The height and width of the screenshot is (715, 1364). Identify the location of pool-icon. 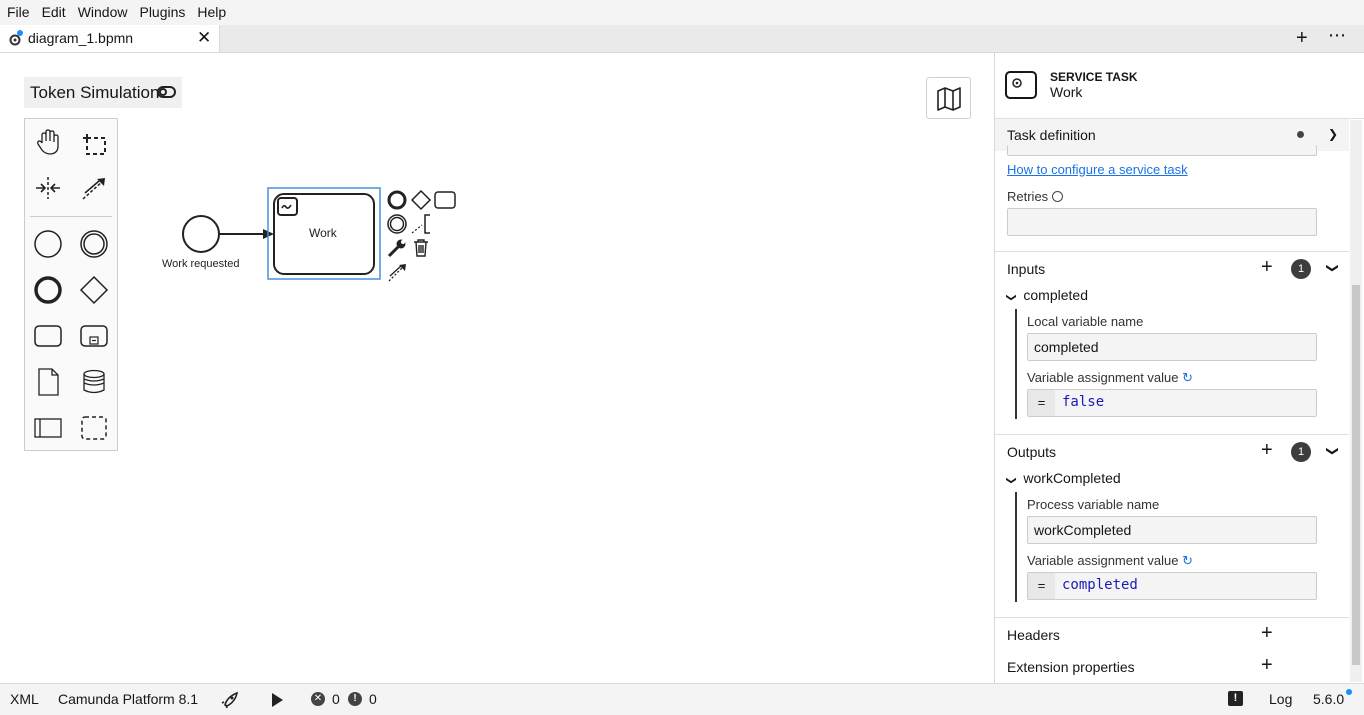
(48, 428).